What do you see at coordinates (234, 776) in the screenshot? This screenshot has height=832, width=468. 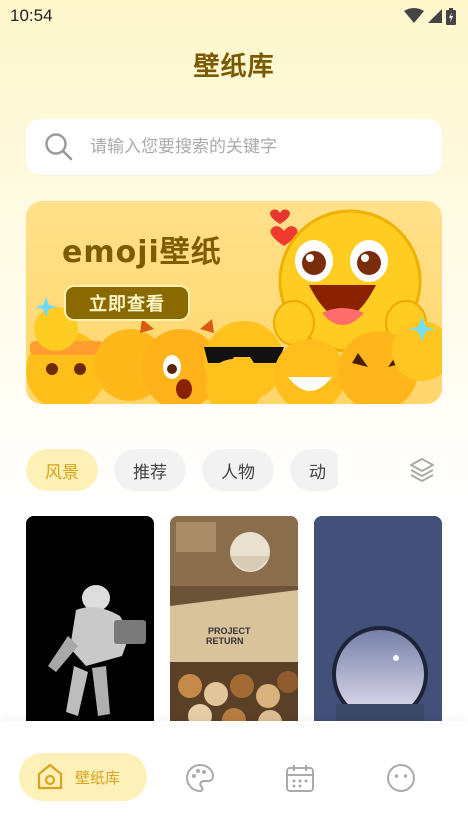 I see `bottom-tab-bar: 壁纸库` at bounding box center [234, 776].